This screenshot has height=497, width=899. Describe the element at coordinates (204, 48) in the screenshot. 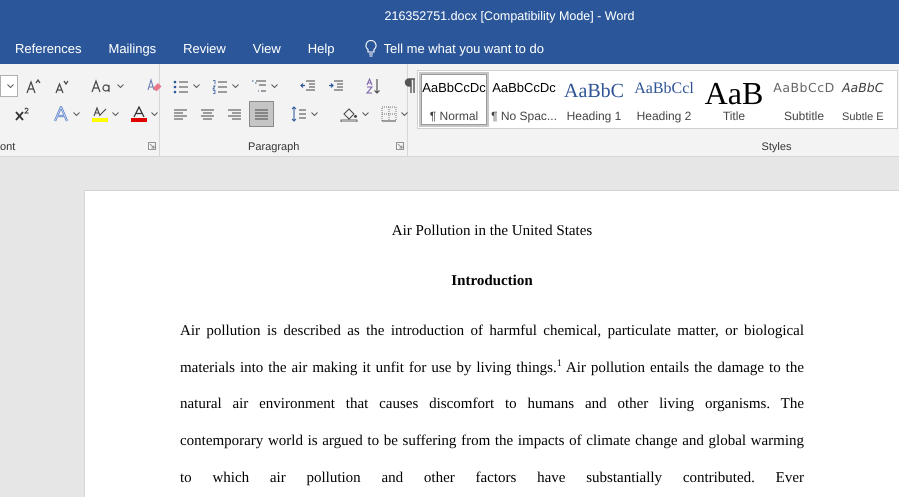

I see `ribbon-tab: Review` at that location.